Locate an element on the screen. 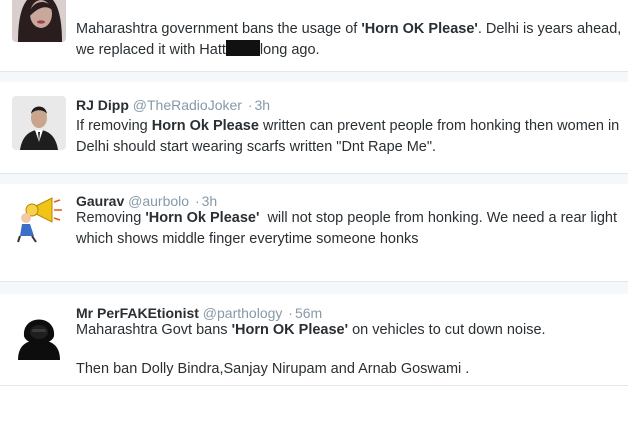  text-highlight: 'Horn Ok Please' is located at coordinates (202, 218).